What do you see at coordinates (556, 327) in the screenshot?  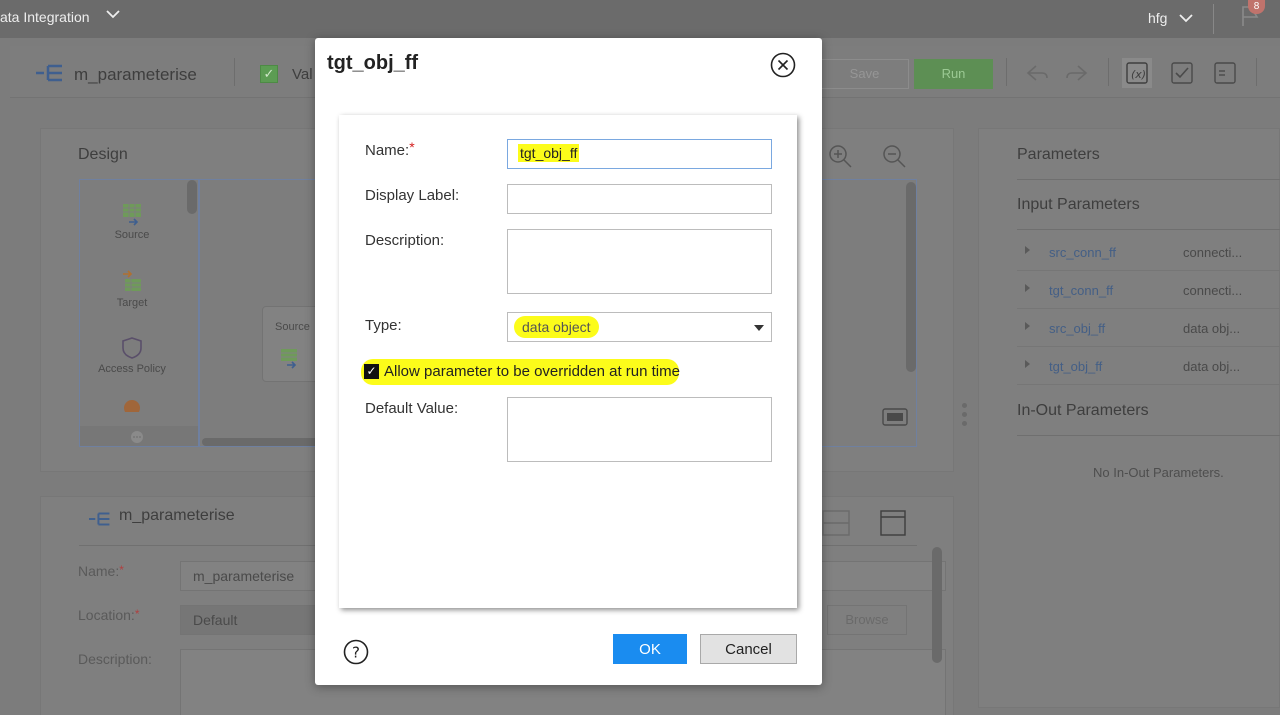 I see `type-select-value: data object` at bounding box center [556, 327].